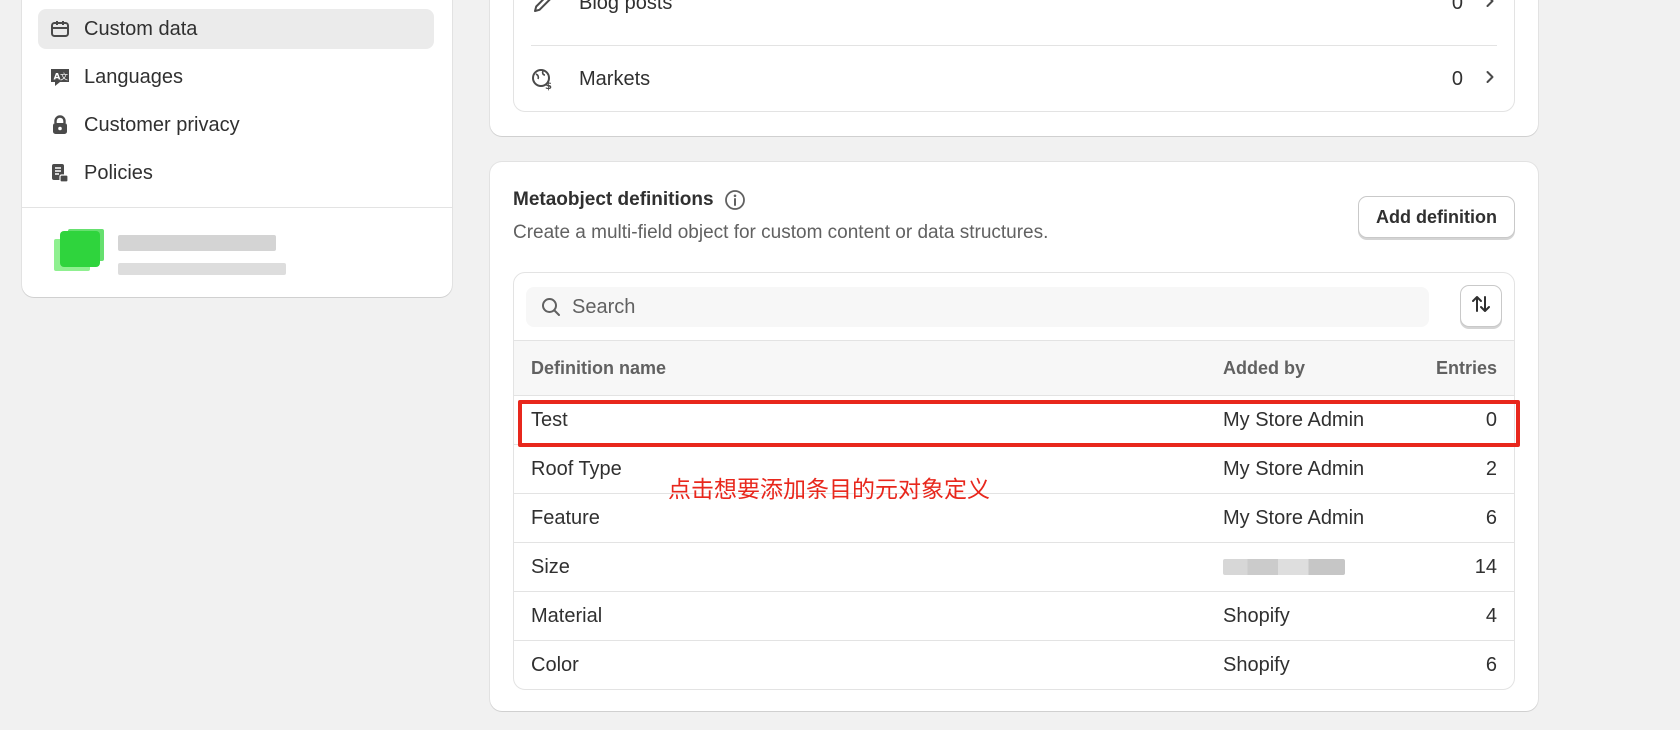  I want to click on annotation-text: 点击想要添加条目的元对象定义, so click(829, 490).